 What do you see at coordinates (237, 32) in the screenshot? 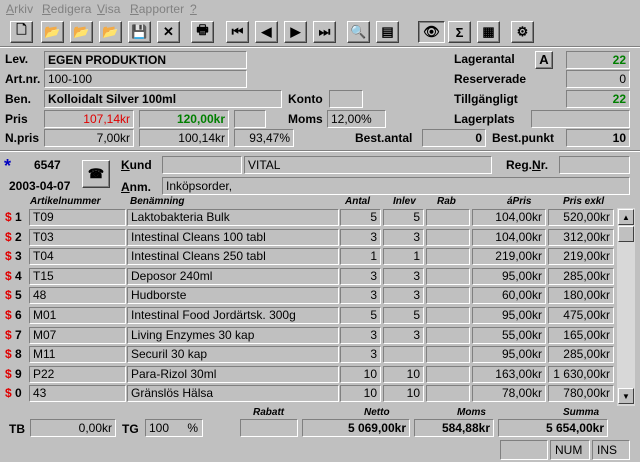
I see `first-record-icon: ⏮` at bounding box center [237, 32].